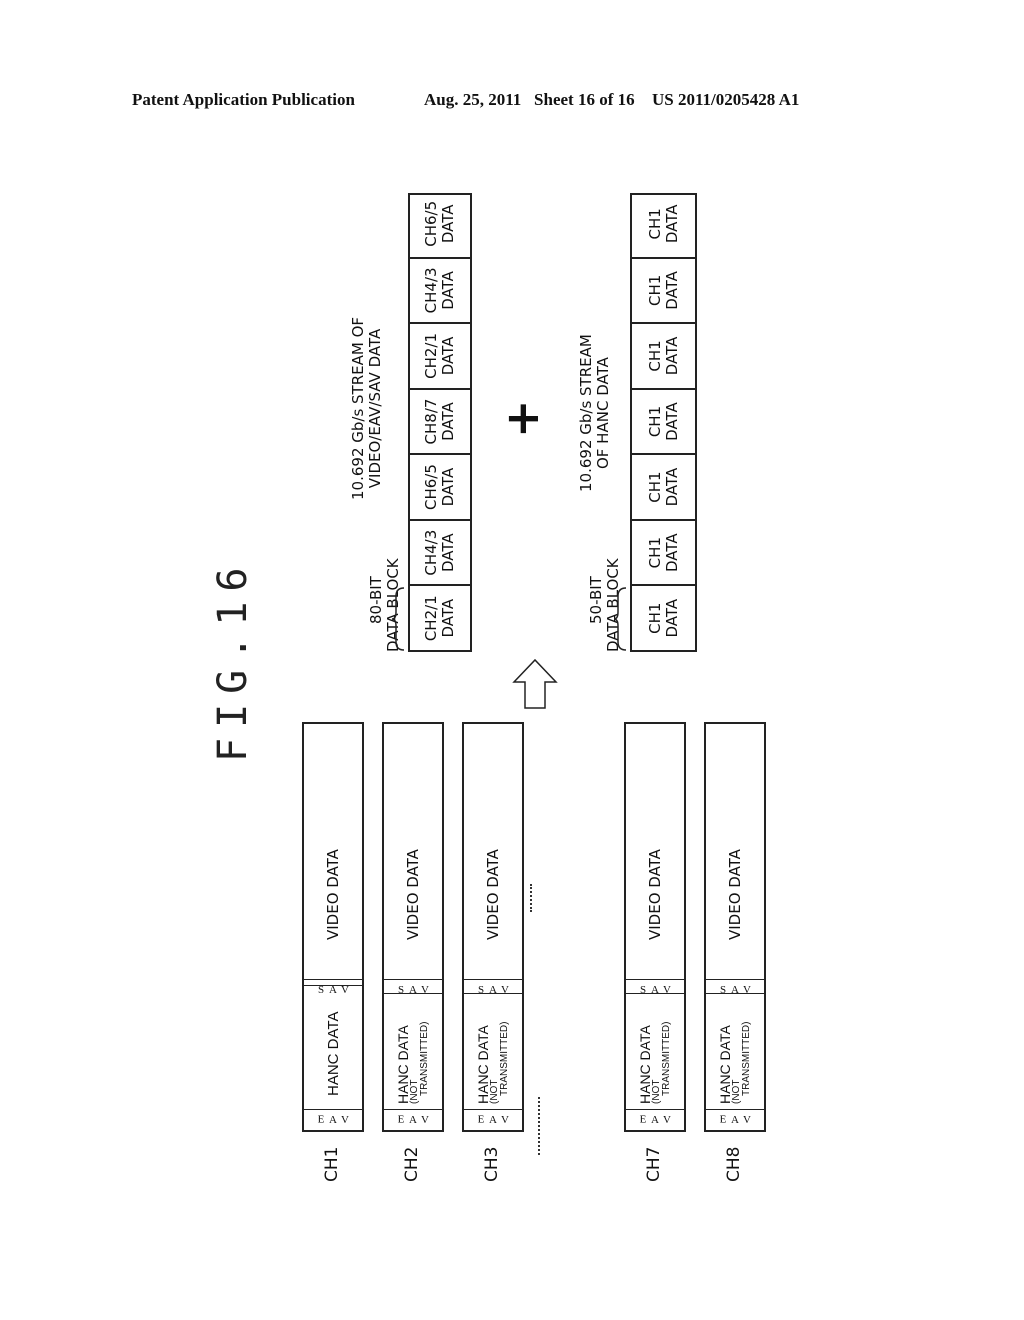 This screenshot has width=1024, height=1320. Describe the element at coordinates (398, 619) in the screenshot. I see `video-block-brace` at that location.